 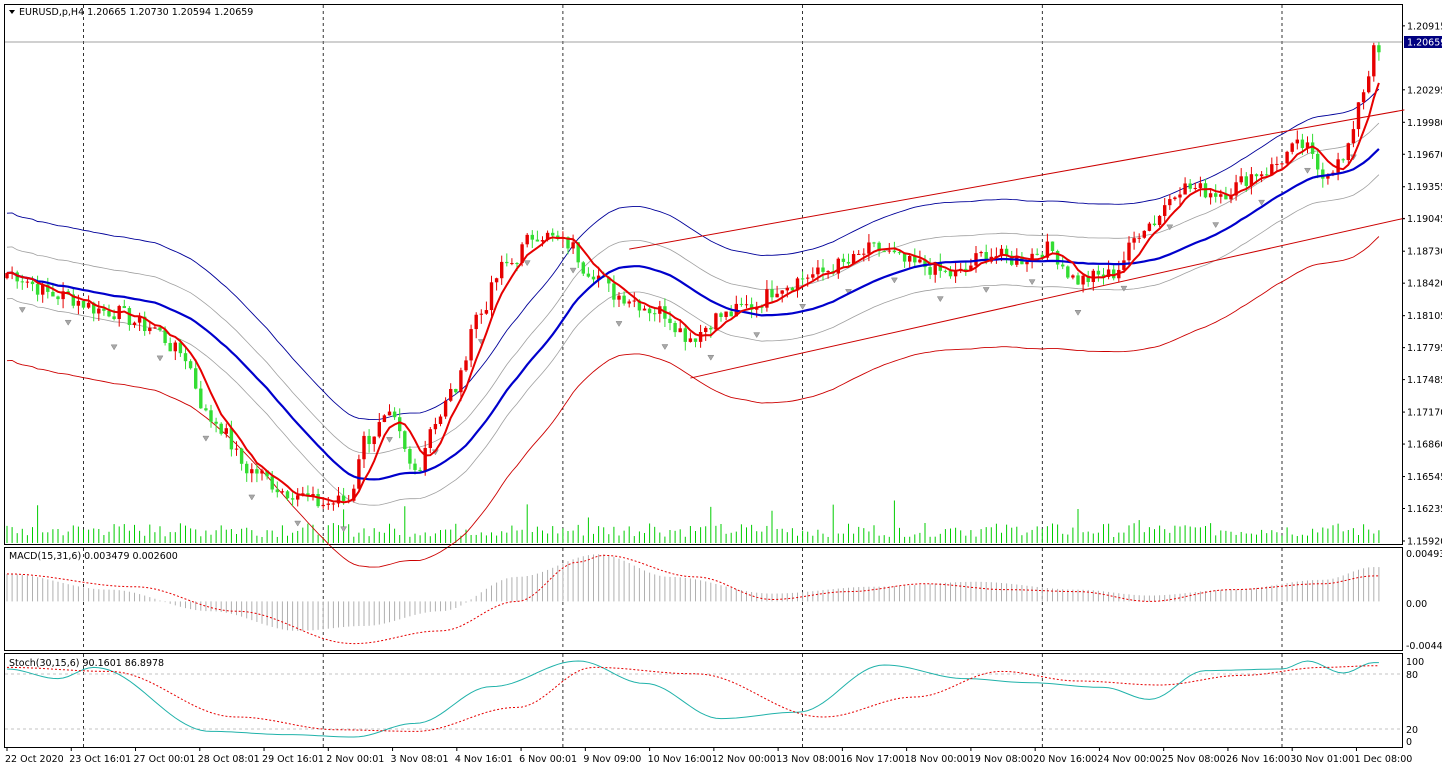 I want to click on stoch-label-80: 80, so click(x=1412, y=675).